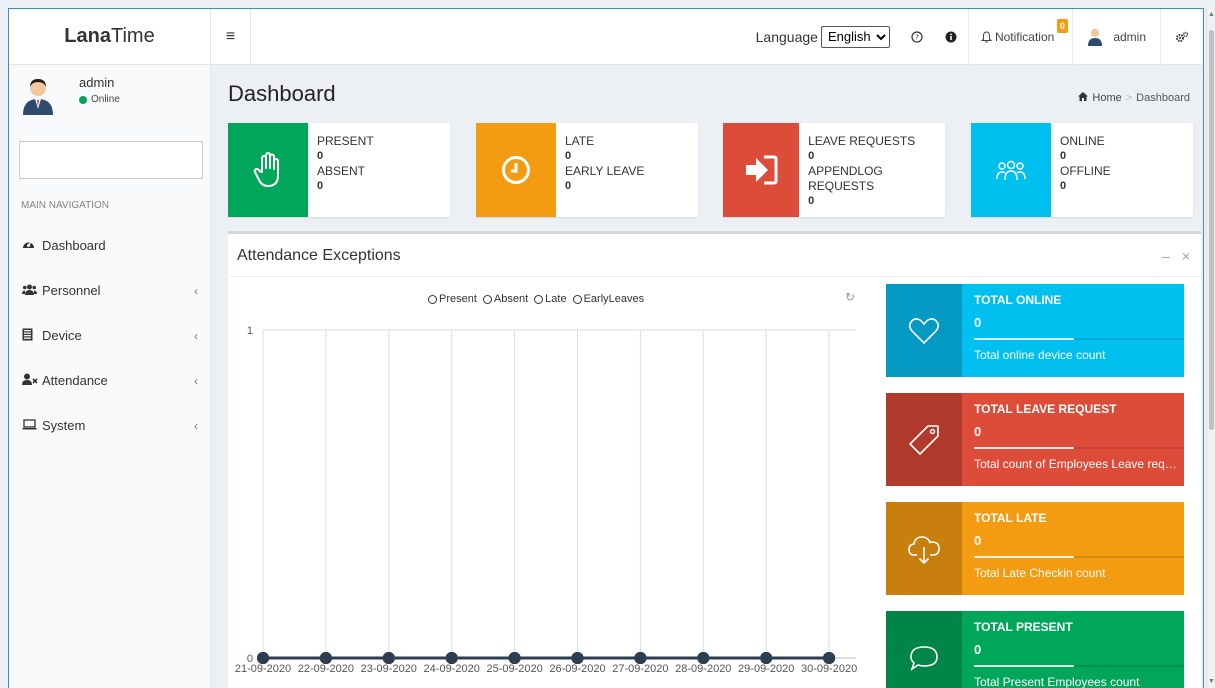 This screenshot has width=1215, height=688. I want to click on info-circle-icon, so click(951, 36).